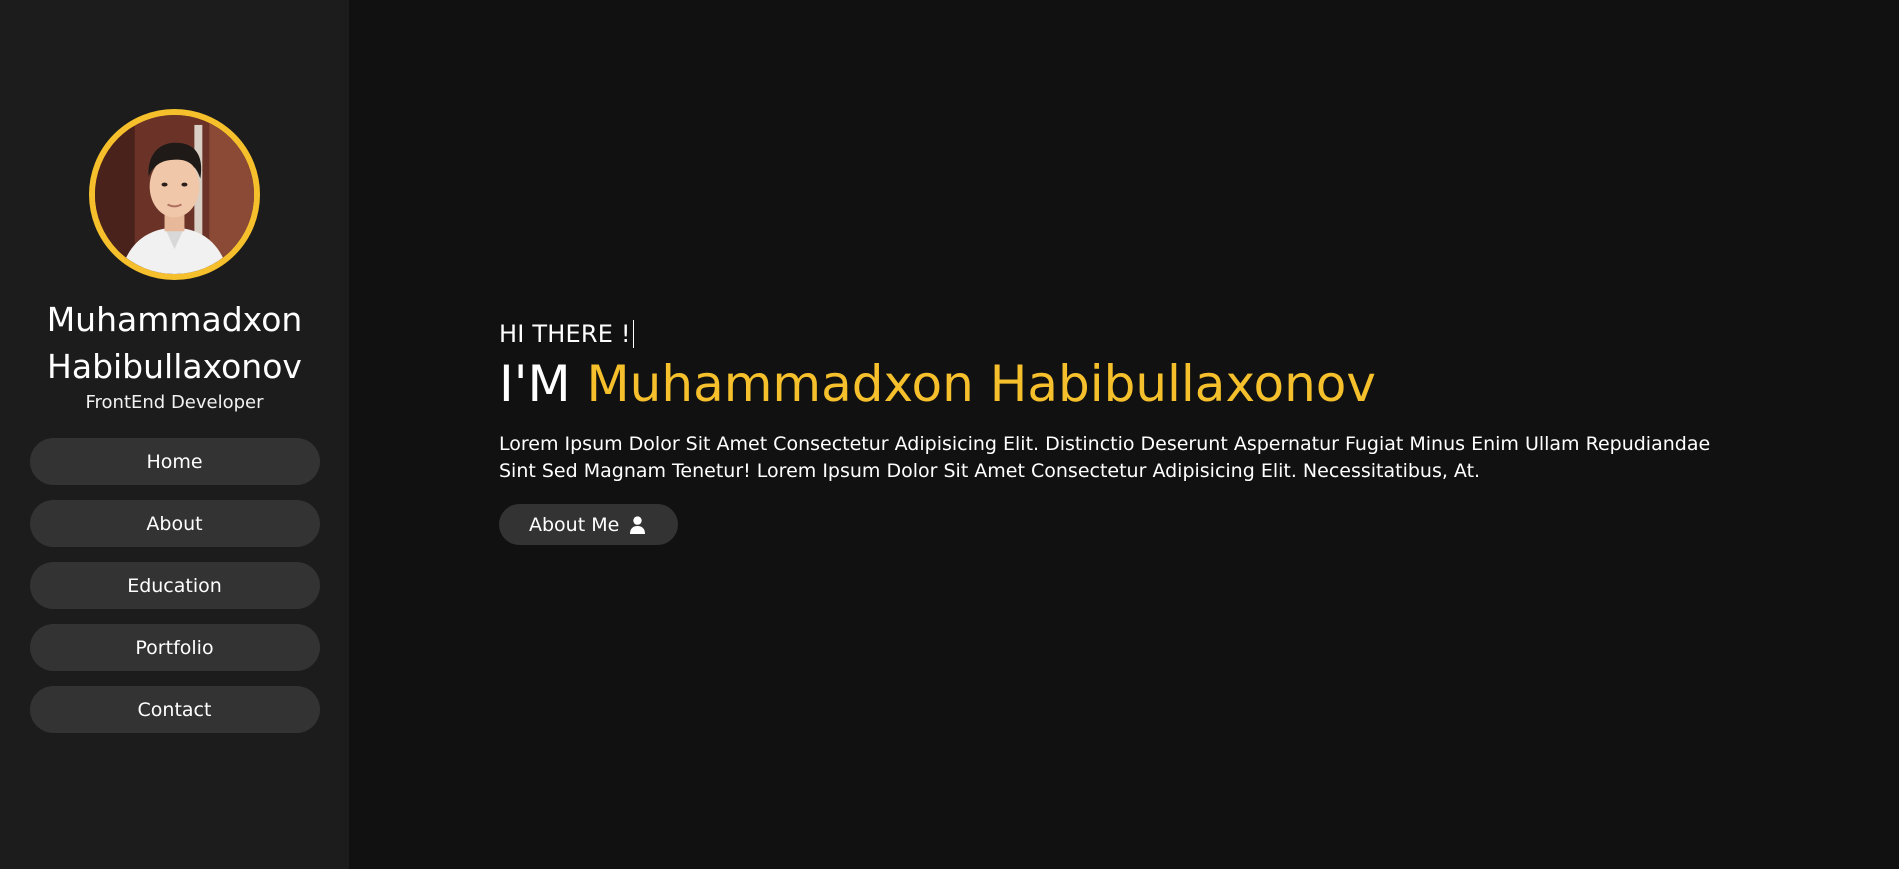 The height and width of the screenshot is (869, 1899). Describe the element at coordinates (535, 384) in the screenshot. I see `headline-prefix: I'M` at that location.